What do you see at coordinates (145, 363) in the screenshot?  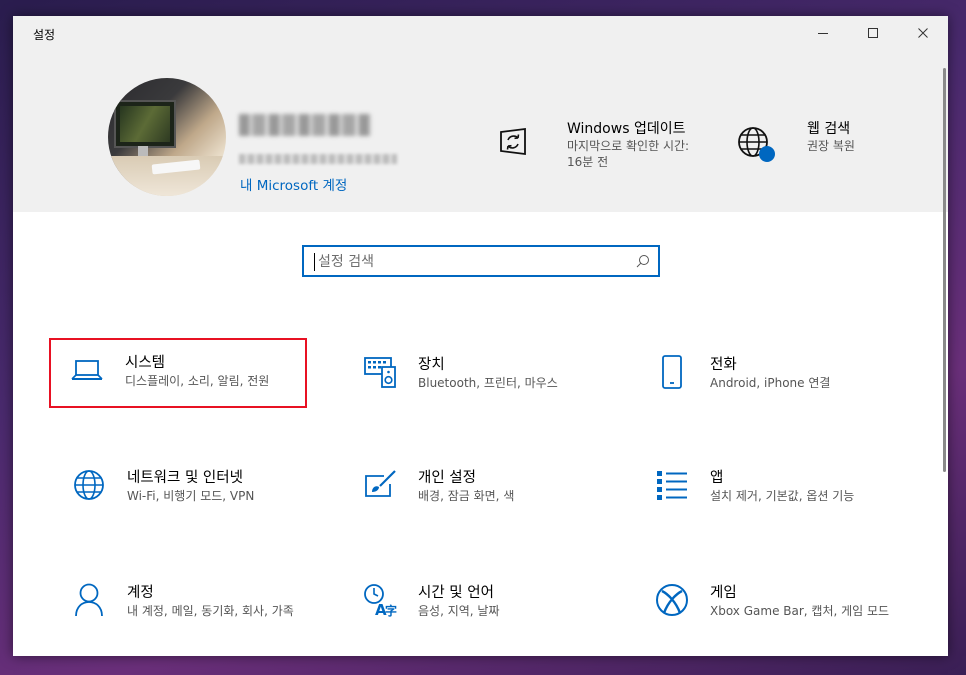 I see `tile-title: 시스템` at bounding box center [145, 363].